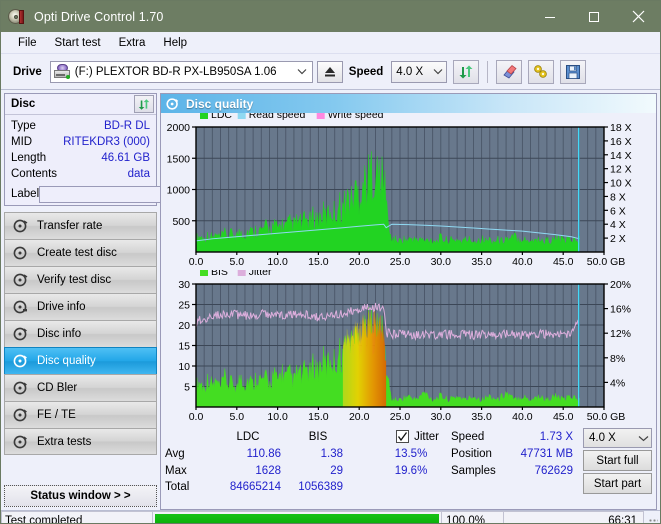 The width and height of the screenshot is (661, 524). What do you see at coordinates (574, 517) in the screenshot?
I see `elapsed-time: 66:31` at bounding box center [574, 517].